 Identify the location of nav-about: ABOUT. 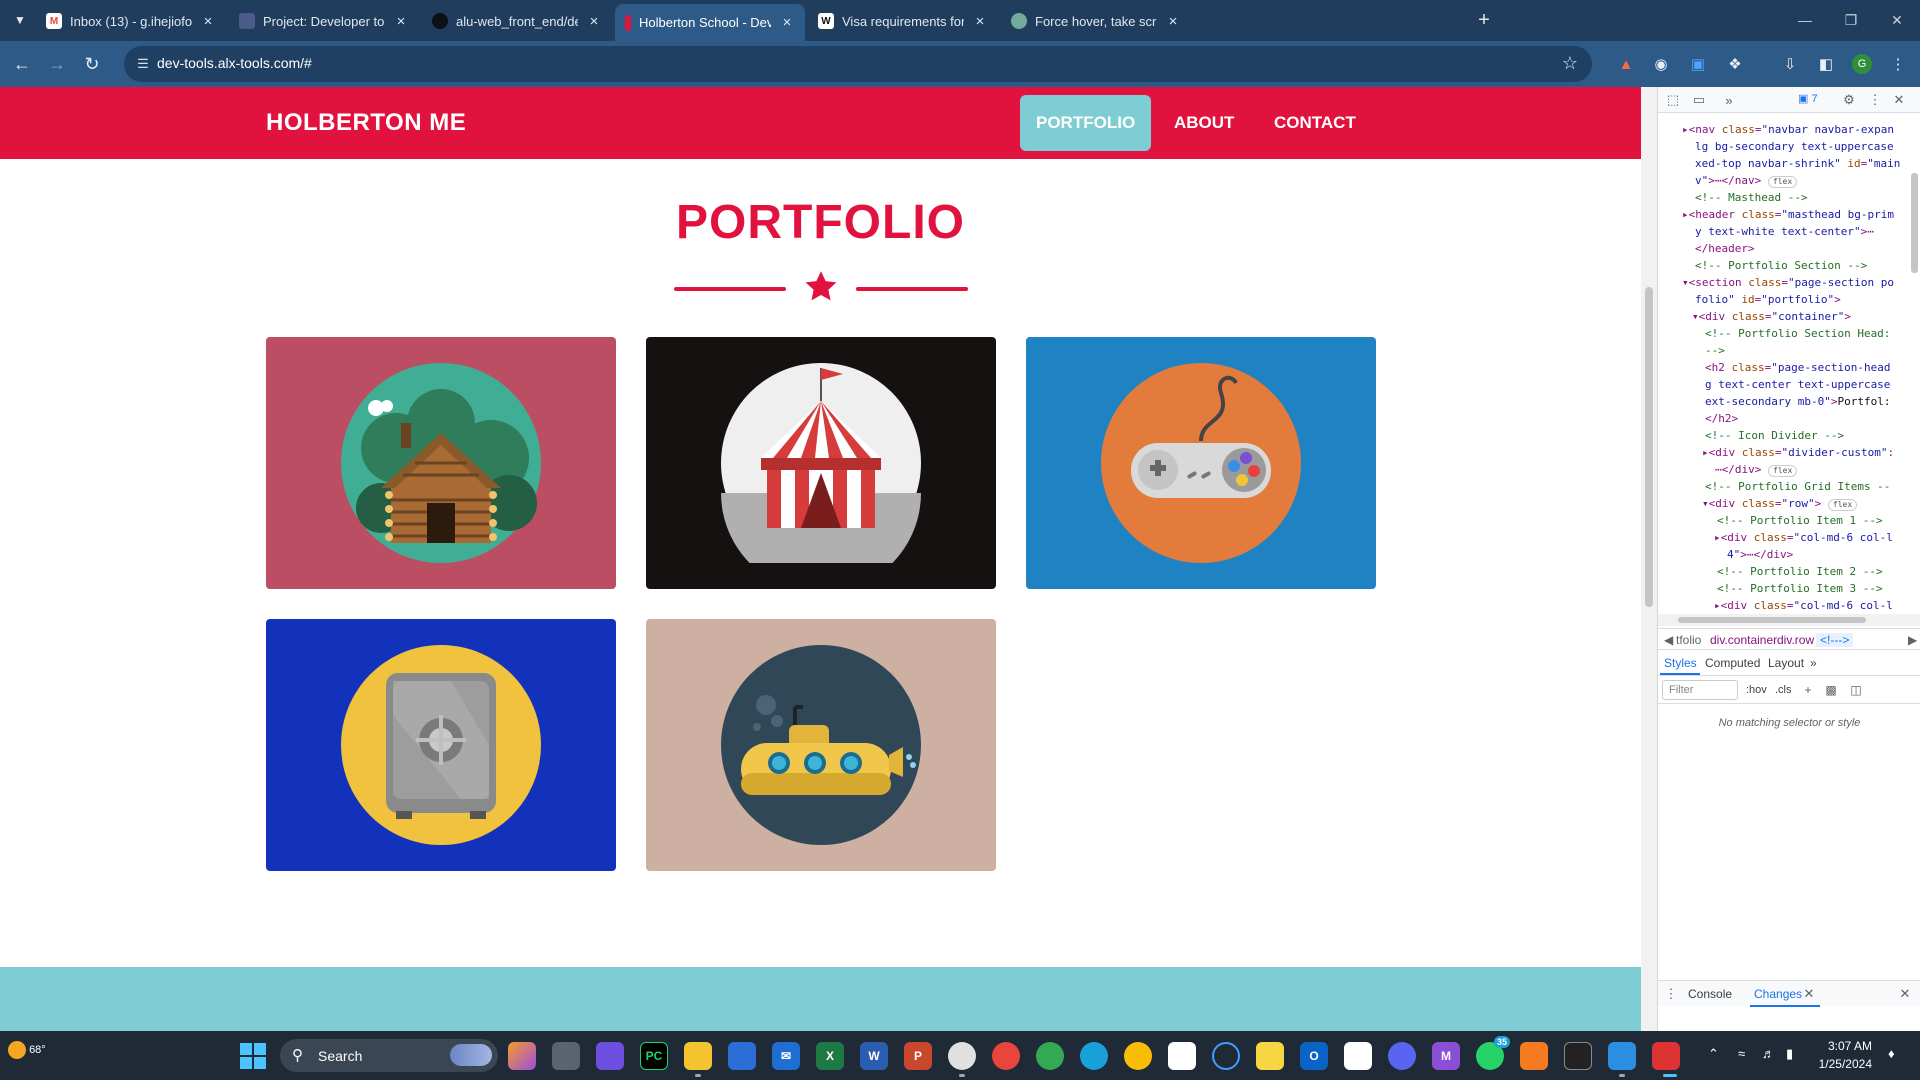
(1204, 123).